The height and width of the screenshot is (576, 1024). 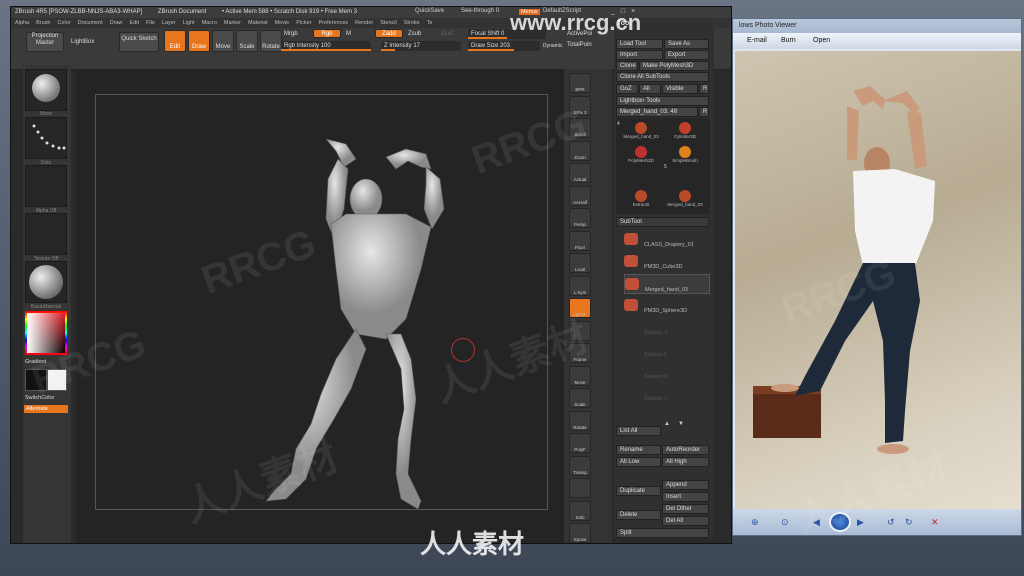 I want to click on shelf-button: Actual, so click(x=580, y=173).